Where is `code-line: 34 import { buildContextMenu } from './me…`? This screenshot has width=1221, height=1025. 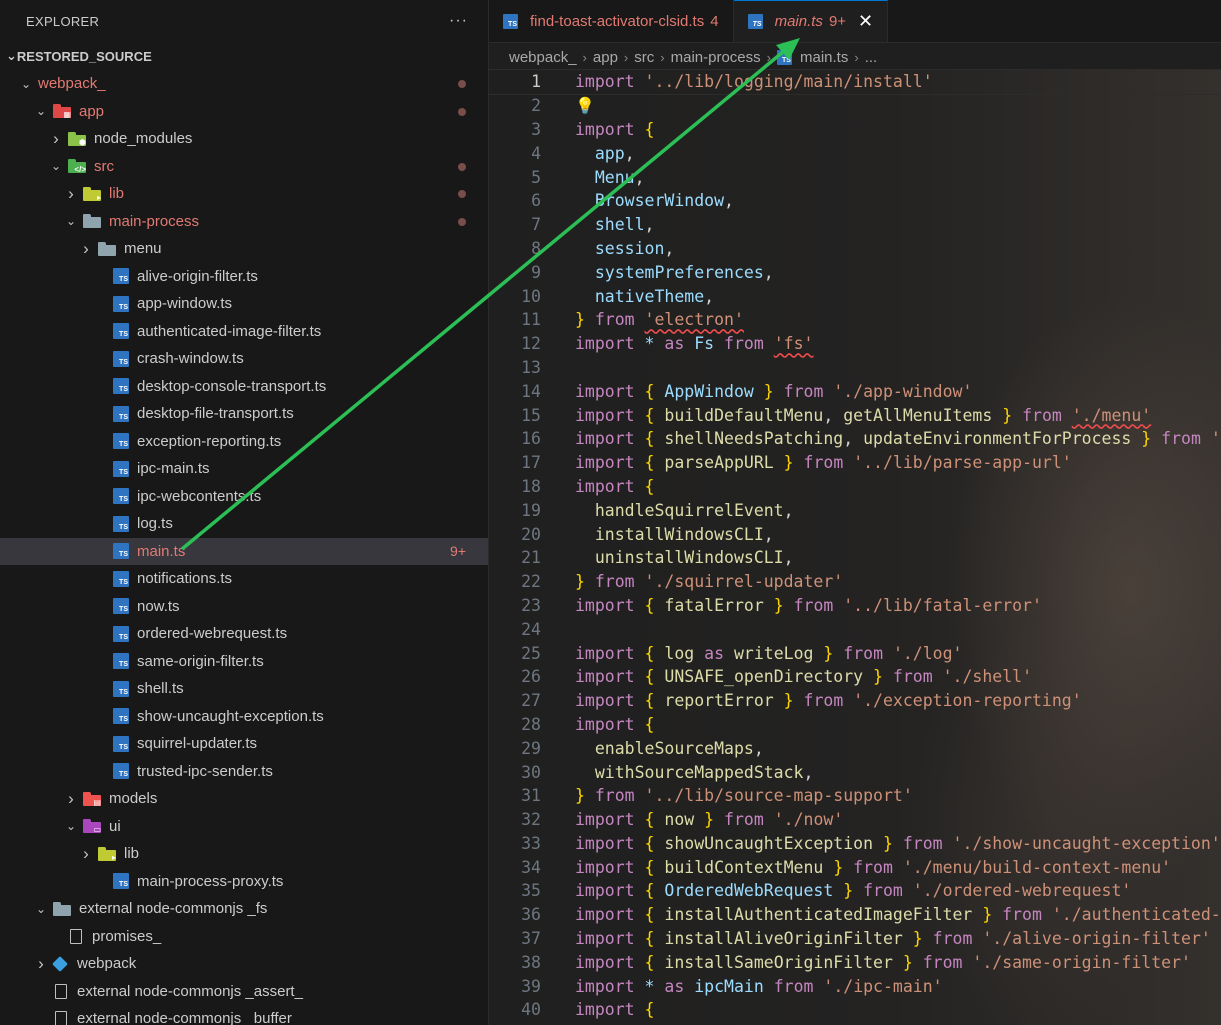
code-line: 34 import { buildContextMenu } from './me… is located at coordinates (855, 867).